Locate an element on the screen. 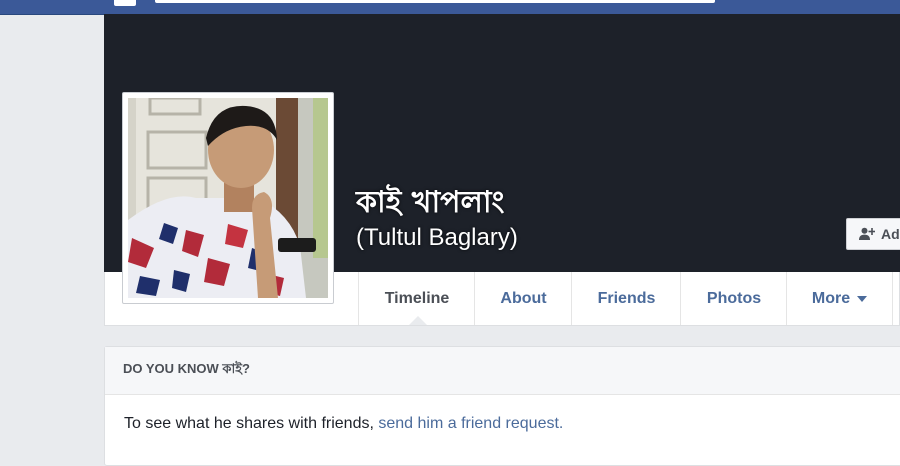  profile-picture is located at coordinates (228, 198).